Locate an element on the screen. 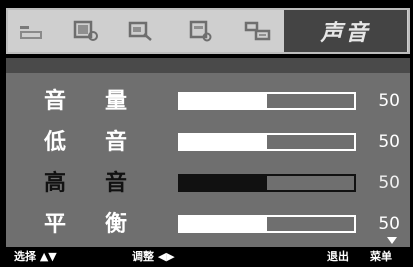 The height and width of the screenshot is (267, 413). scroll-down-arrow-icon is located at coordinates (392, 240).